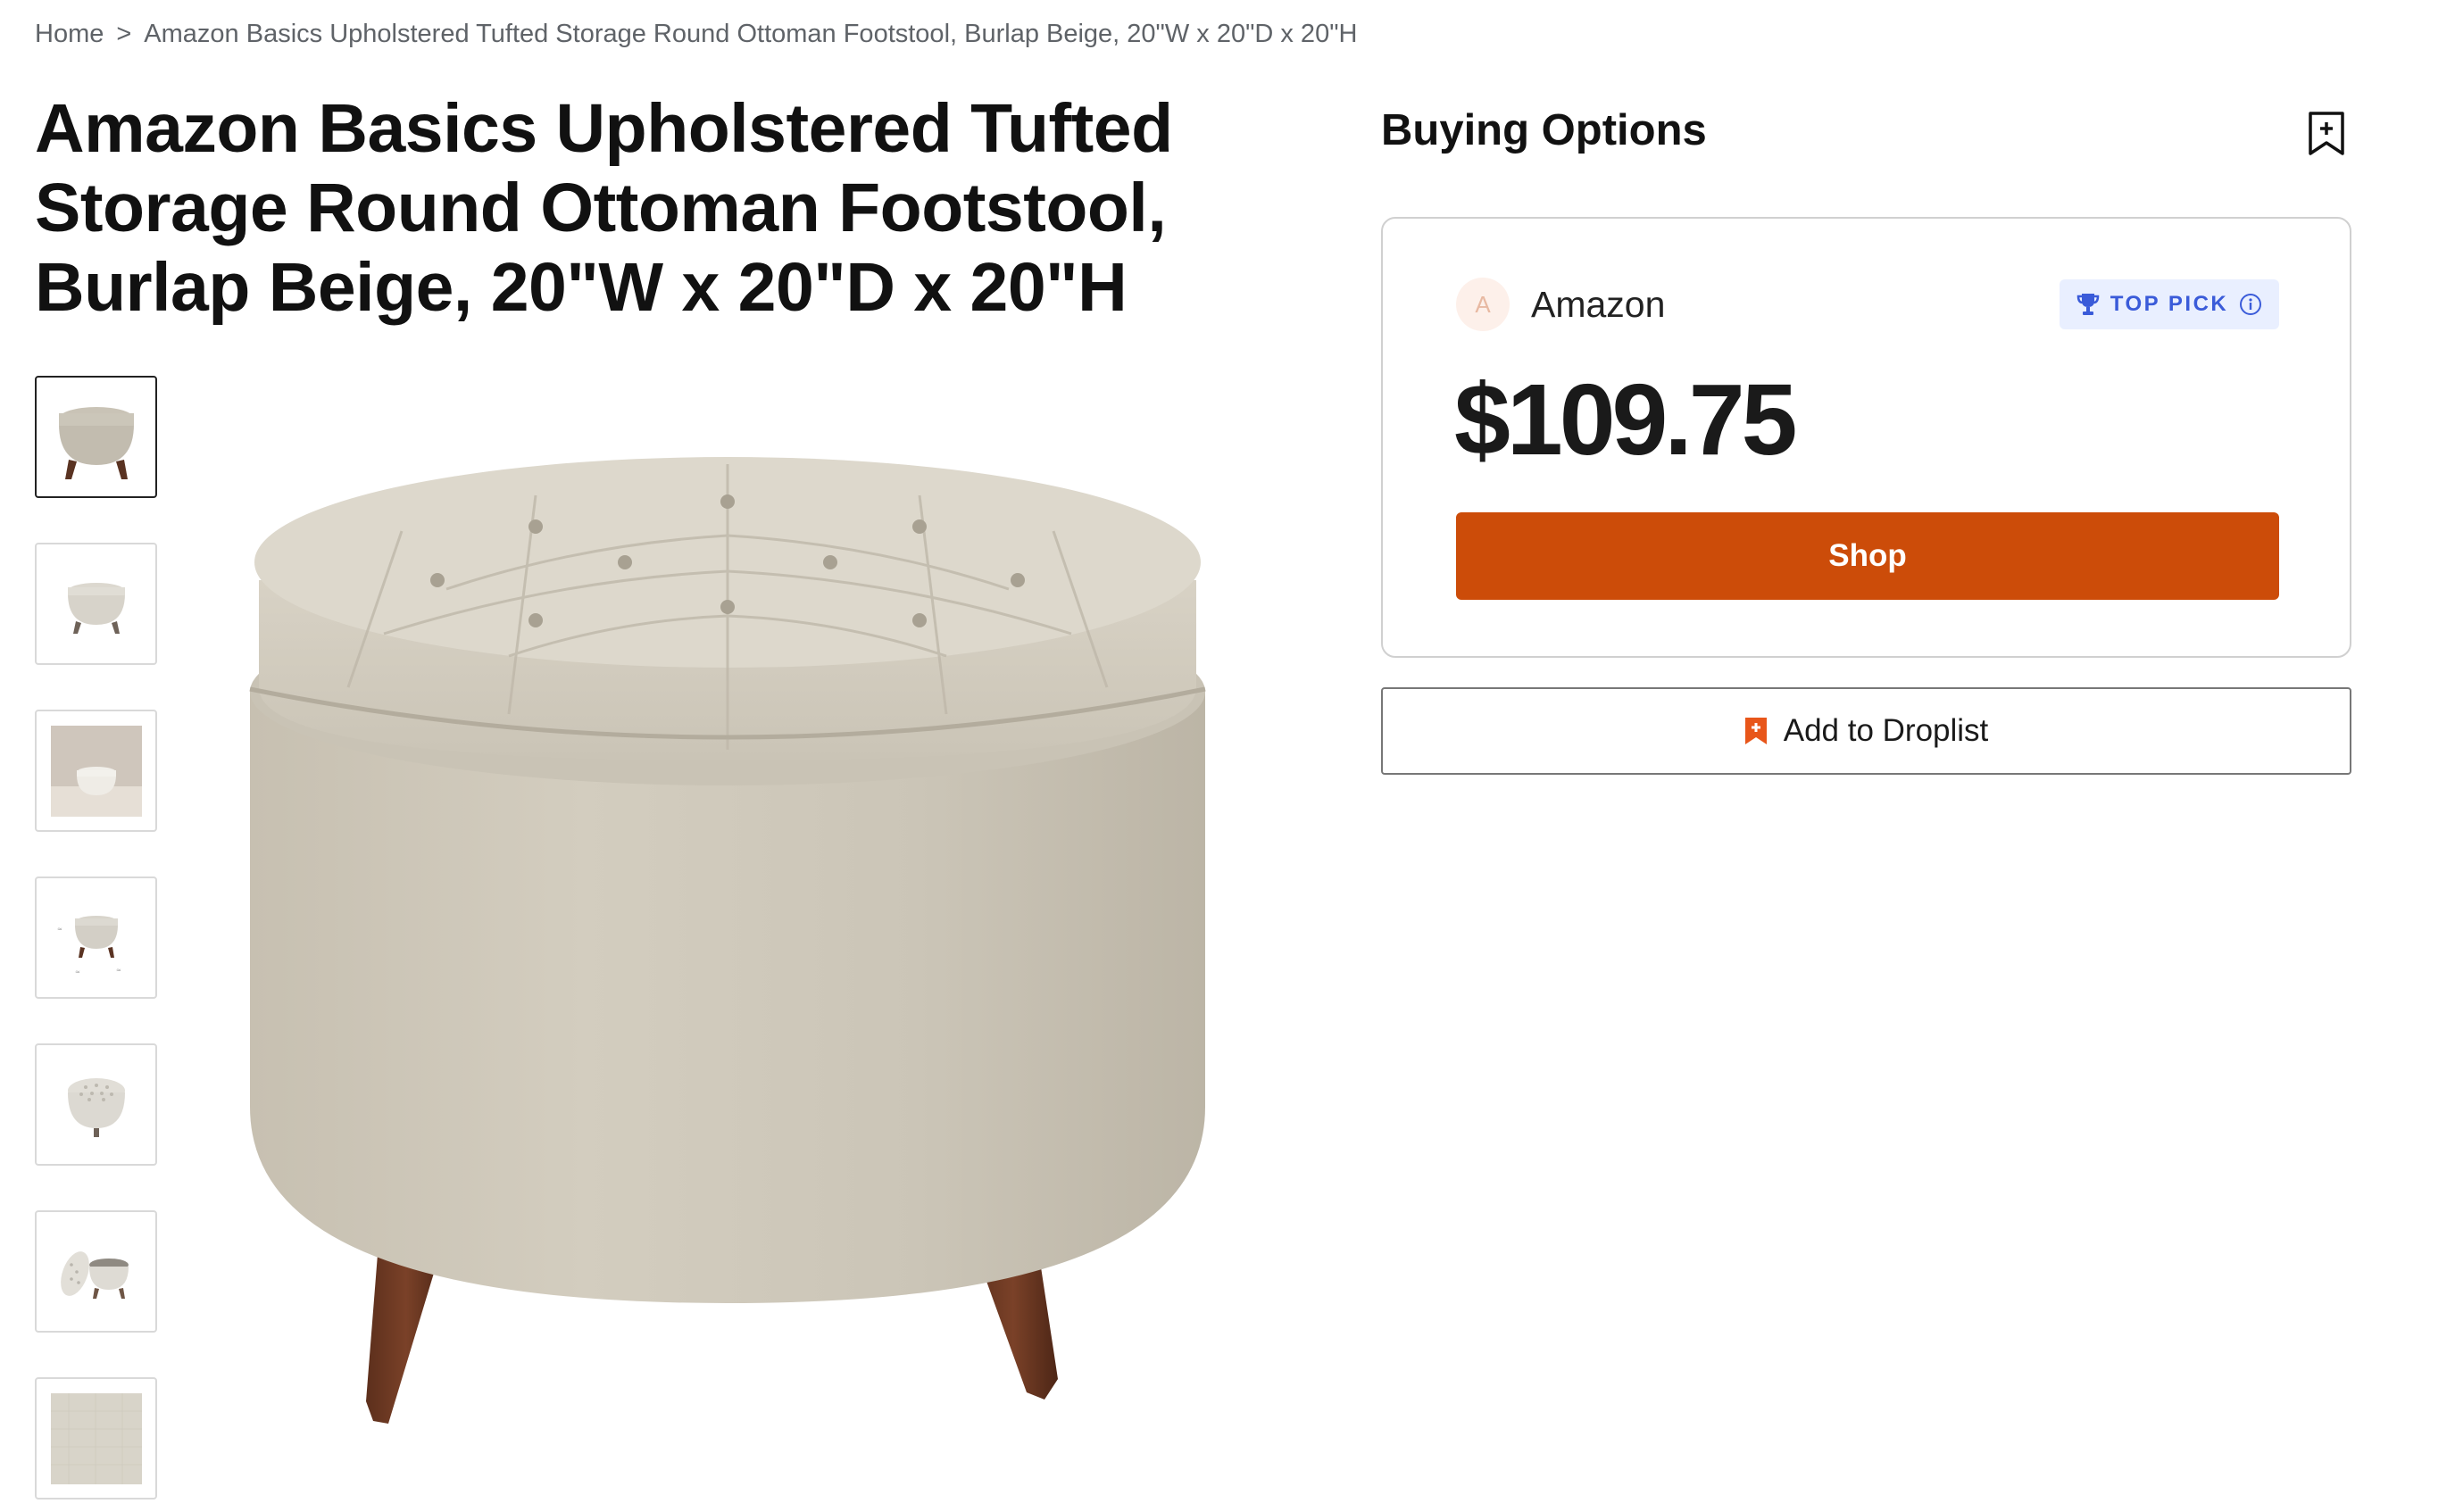 This screenshot has height=1512, width=2455. I want to click on dimensions-thumbnail-image: ≈ ≈ ≈, so click(89, 945).